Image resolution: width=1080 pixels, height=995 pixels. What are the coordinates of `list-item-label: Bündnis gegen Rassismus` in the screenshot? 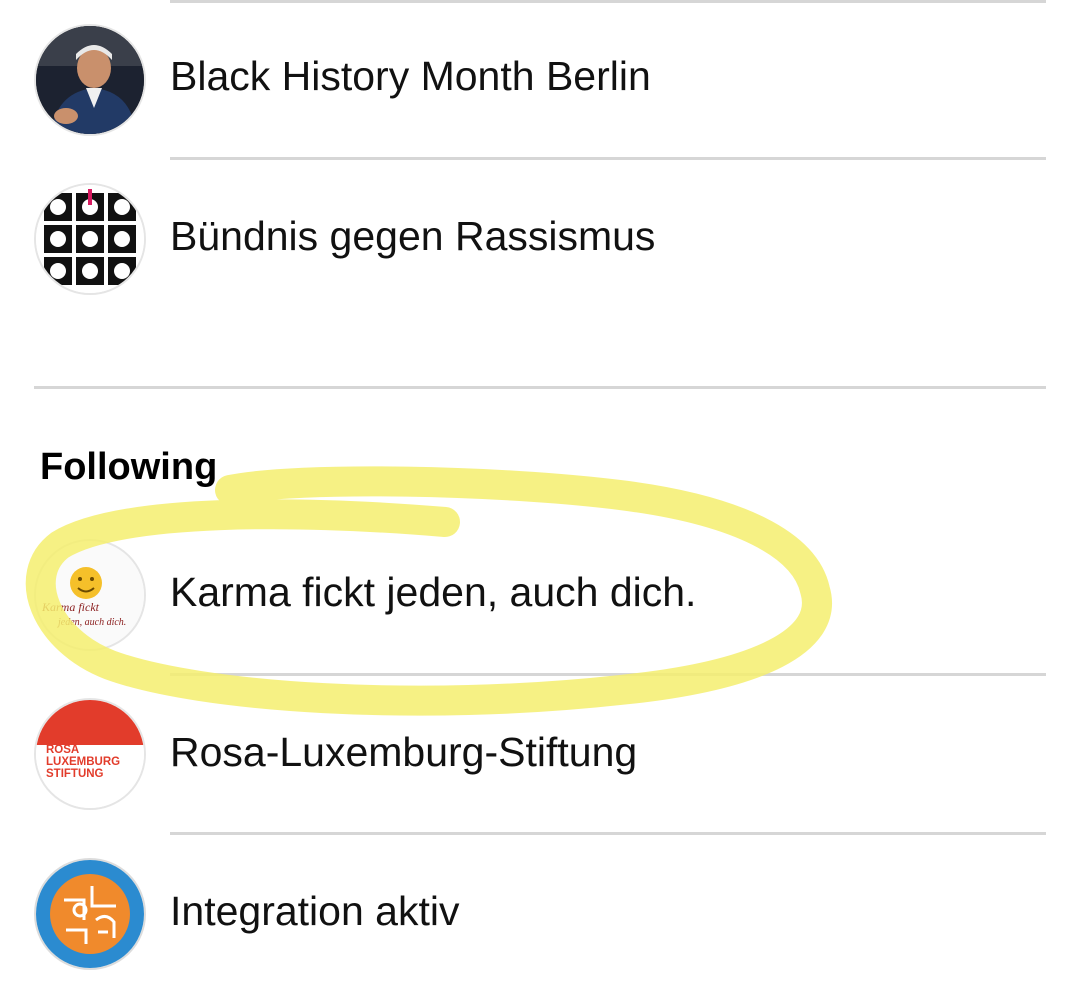 It's located at (413, 236).